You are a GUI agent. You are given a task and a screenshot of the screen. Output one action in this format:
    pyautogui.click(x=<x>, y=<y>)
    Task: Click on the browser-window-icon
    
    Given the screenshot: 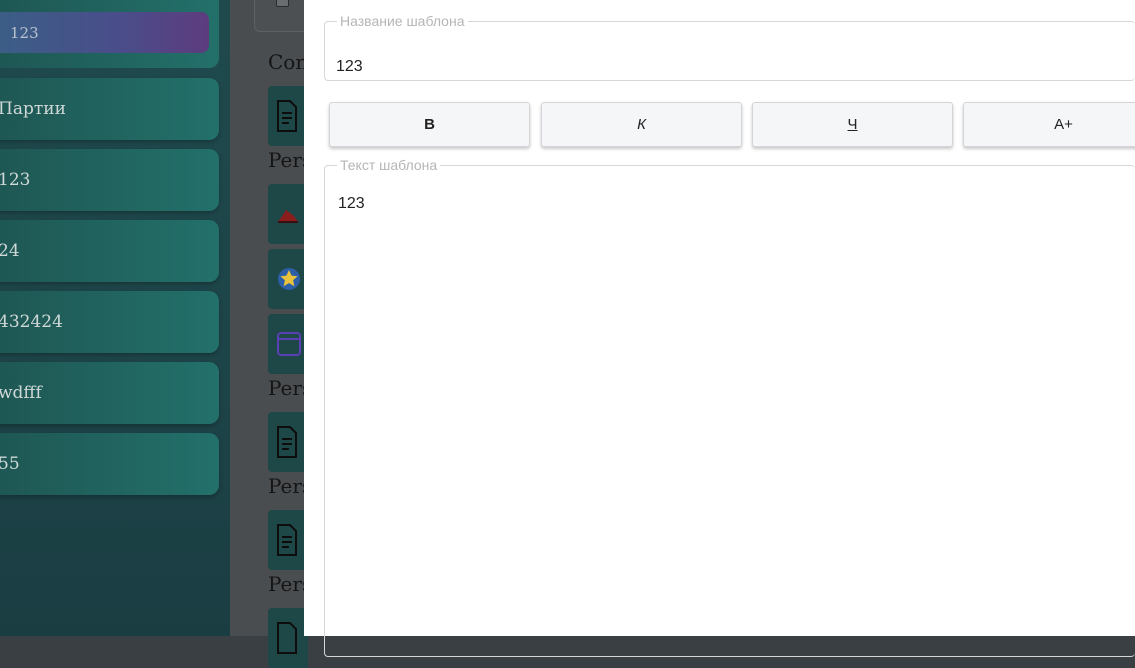 What is the action you would take?
    pyautogui.click(x=289, y=344)
    